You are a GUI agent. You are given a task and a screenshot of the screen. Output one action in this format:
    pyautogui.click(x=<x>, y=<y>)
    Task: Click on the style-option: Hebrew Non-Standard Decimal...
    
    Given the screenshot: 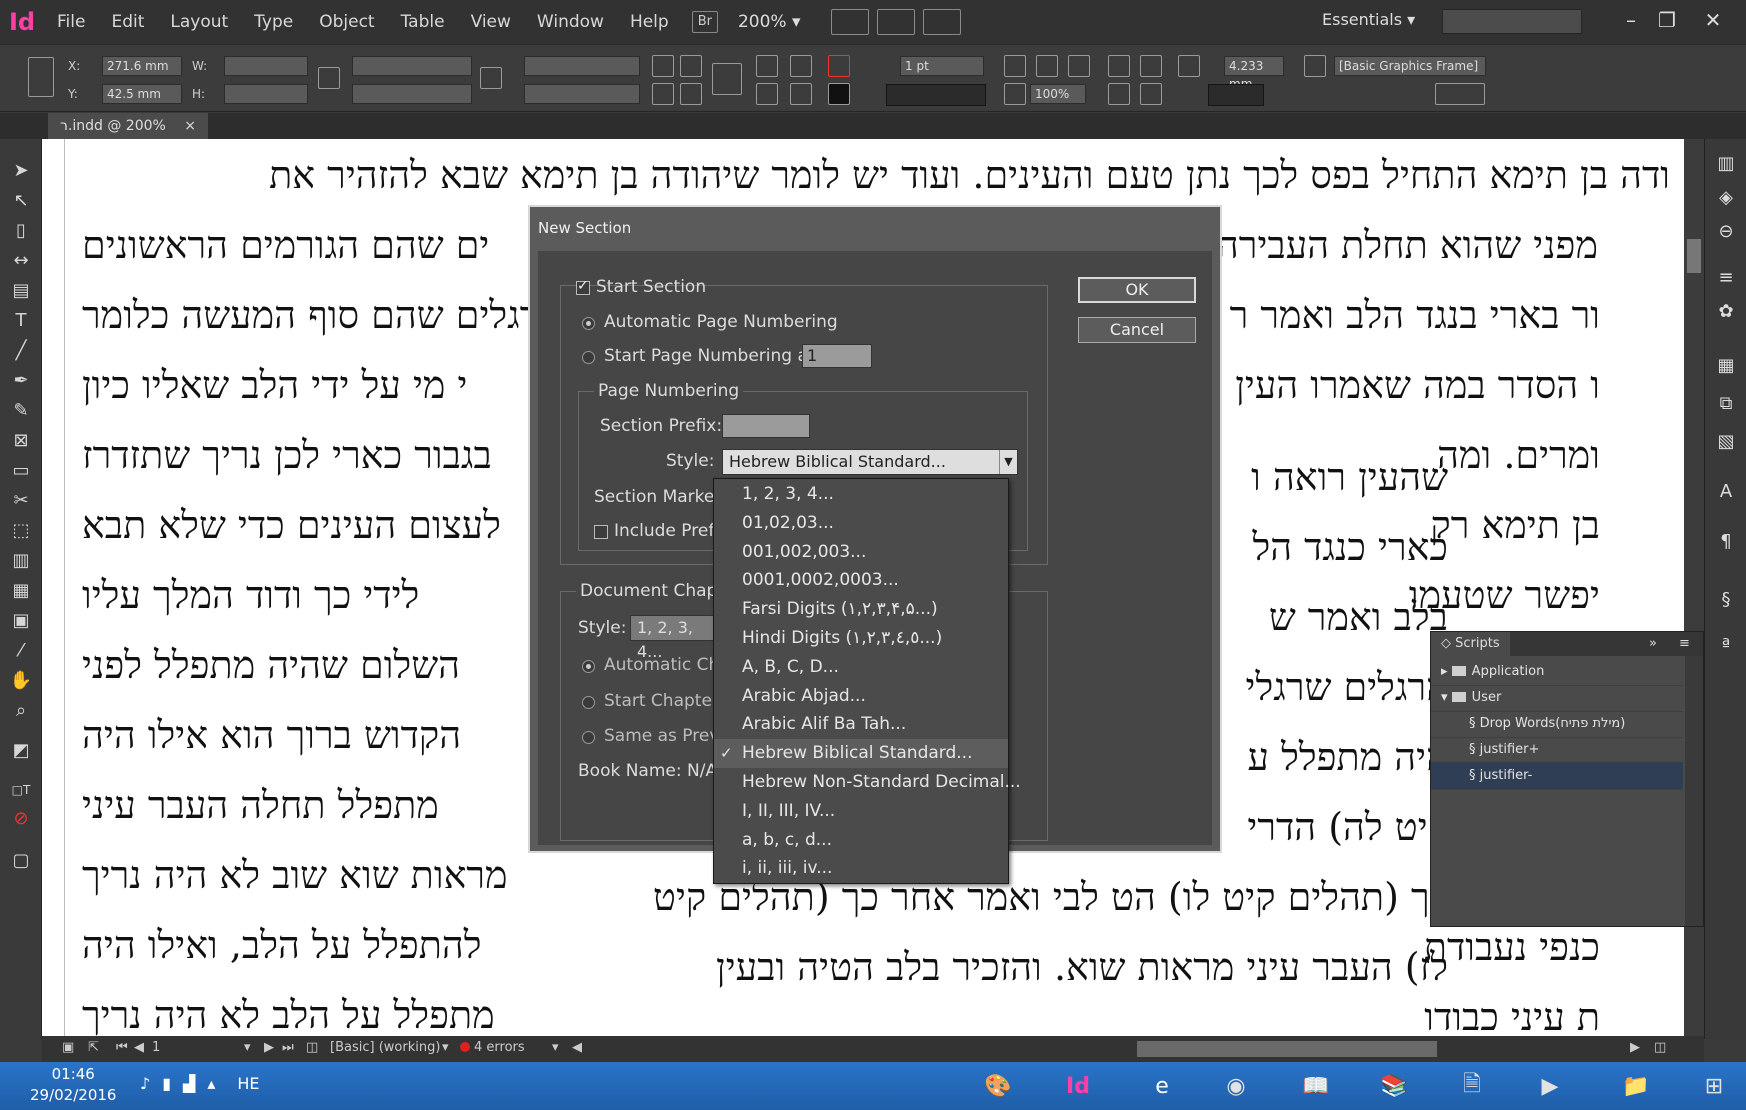 What is the action you would take?
    pyautogui.click(x=867, y=782)
    